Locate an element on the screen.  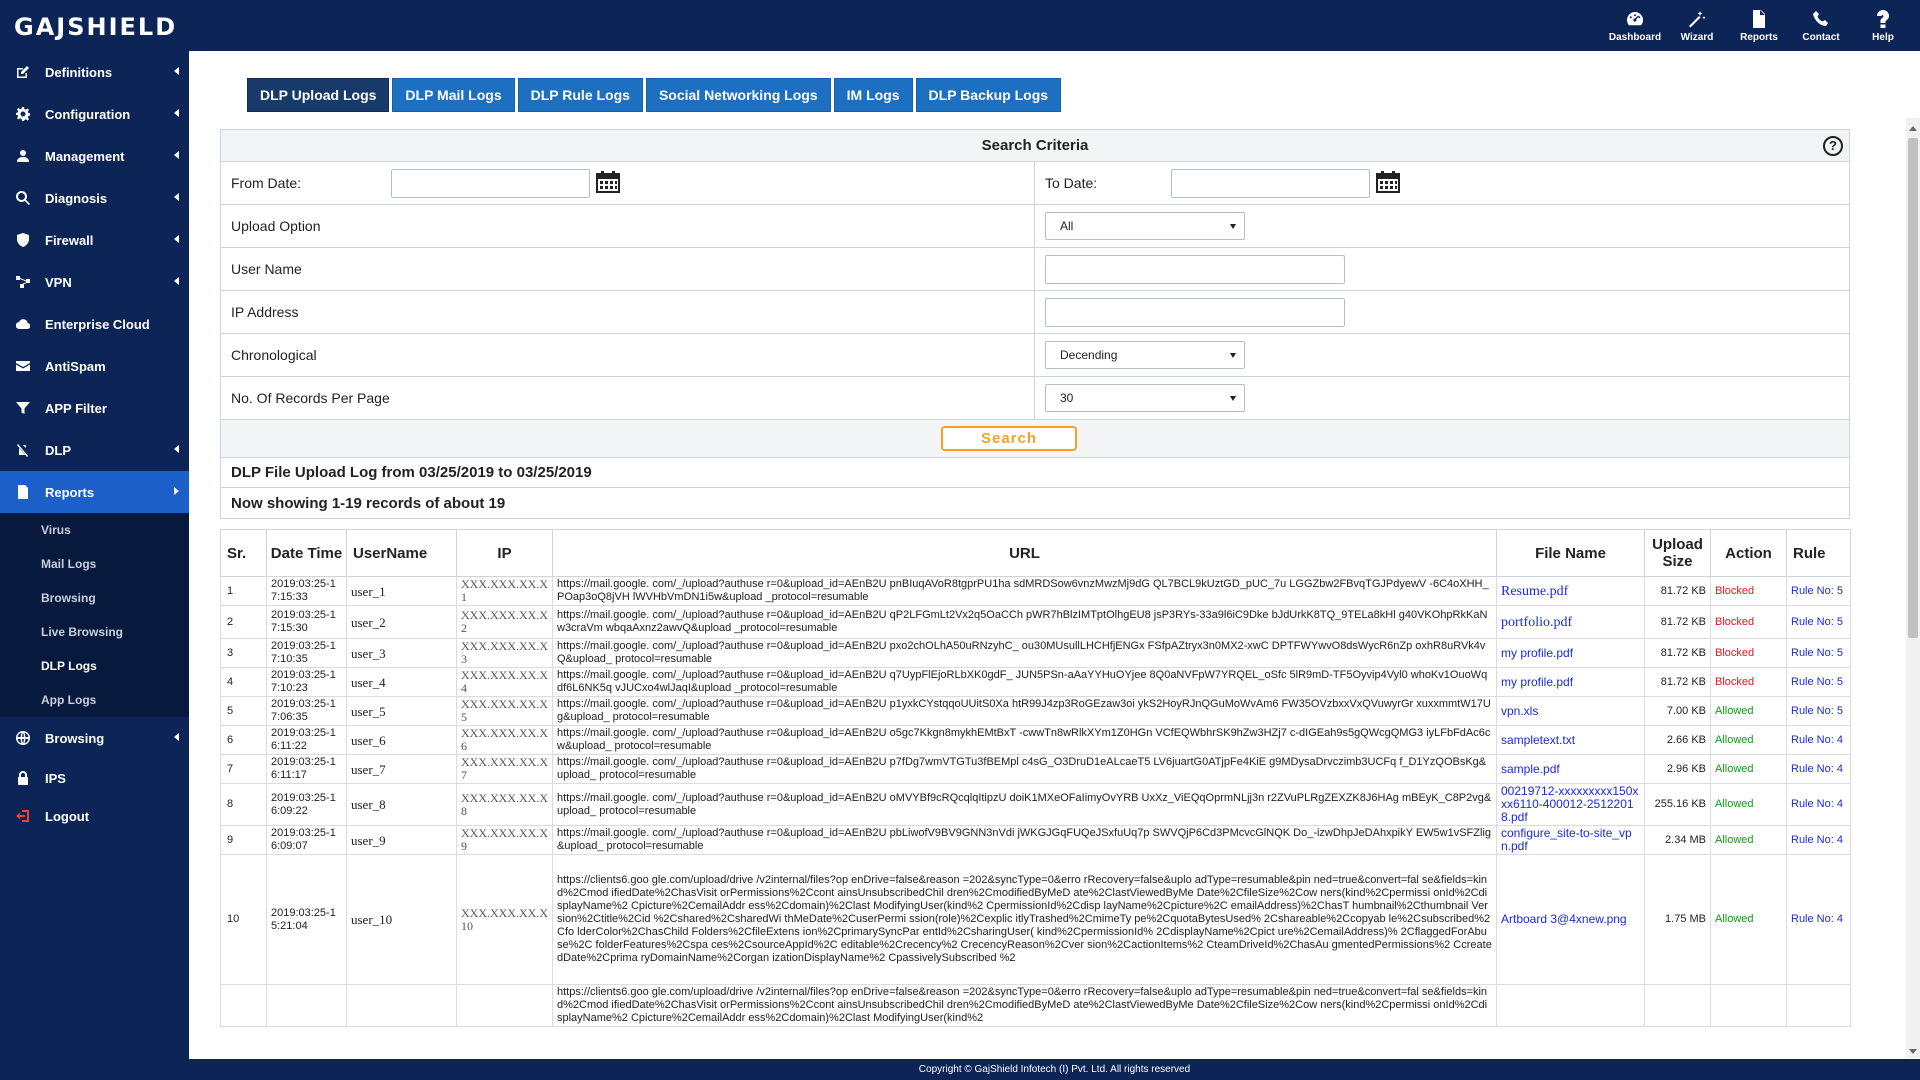
panel-title: Search Criteria is located at coordinates (1035, 145).